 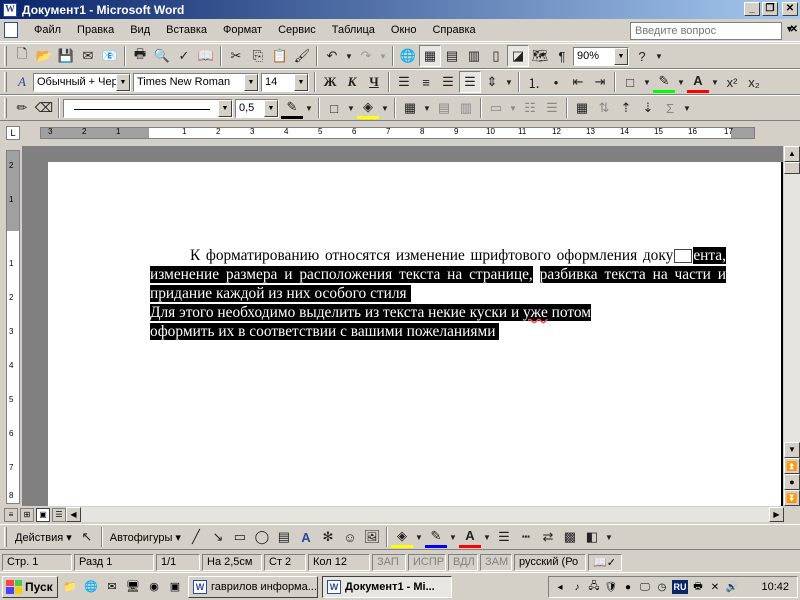 I want to click on sort-descending-icon: ⇣, so click(x=648, y=108).